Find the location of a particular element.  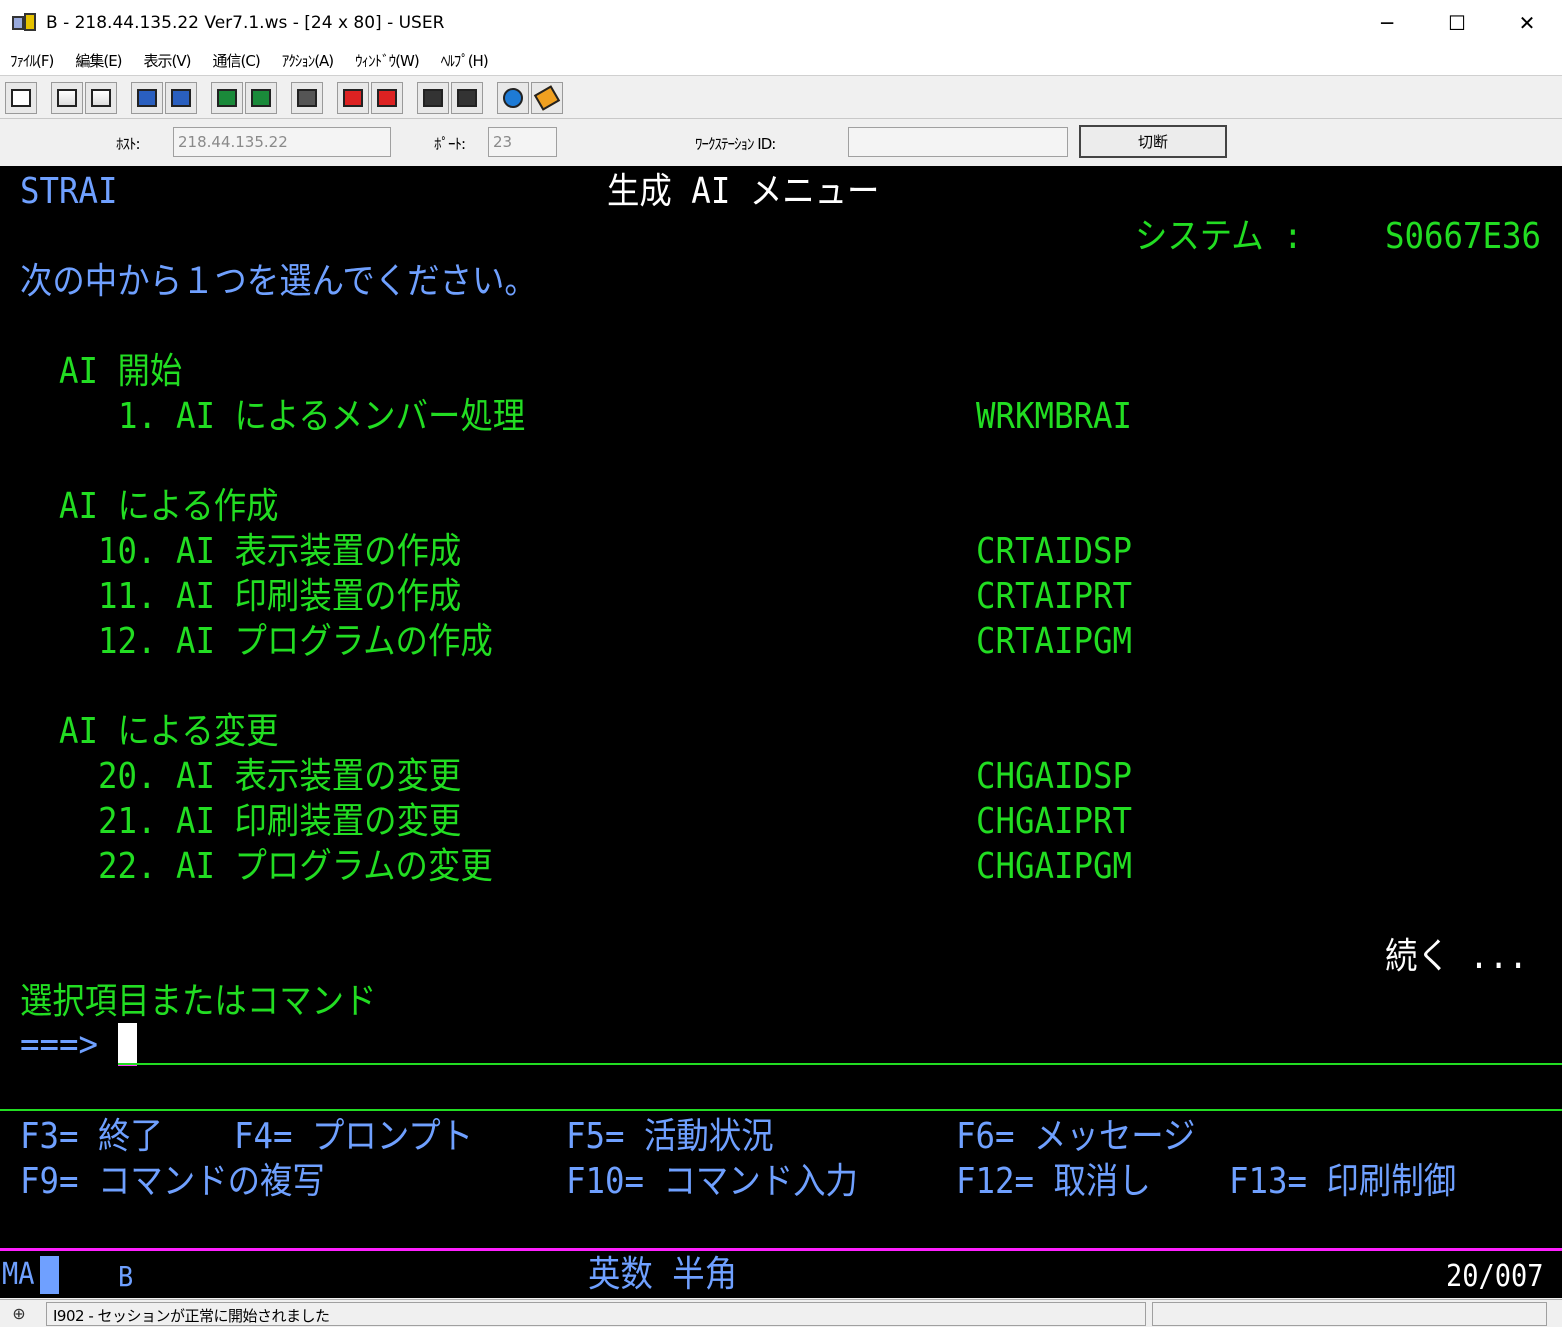

workstation-id-field is located at coordinates (958, 142).